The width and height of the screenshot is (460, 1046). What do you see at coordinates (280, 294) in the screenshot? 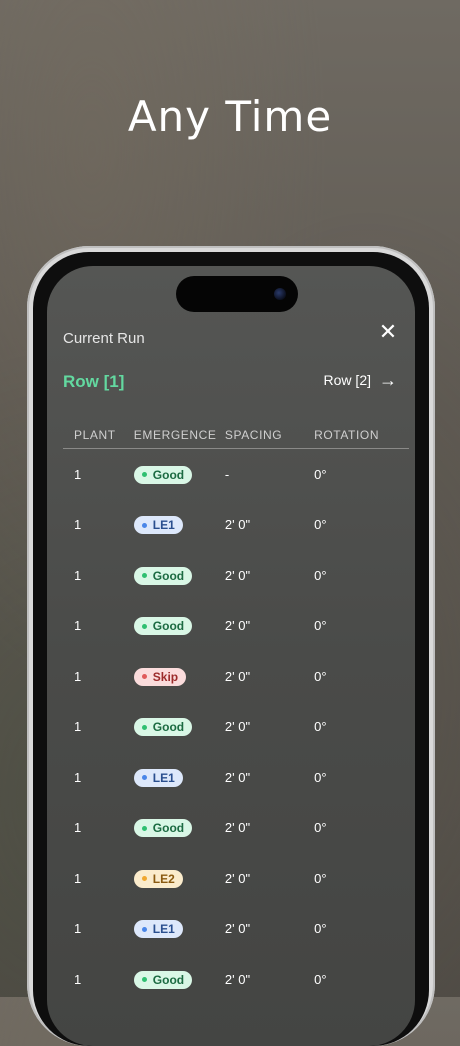
I see `camera-icon` at bounding box center [280, 294].